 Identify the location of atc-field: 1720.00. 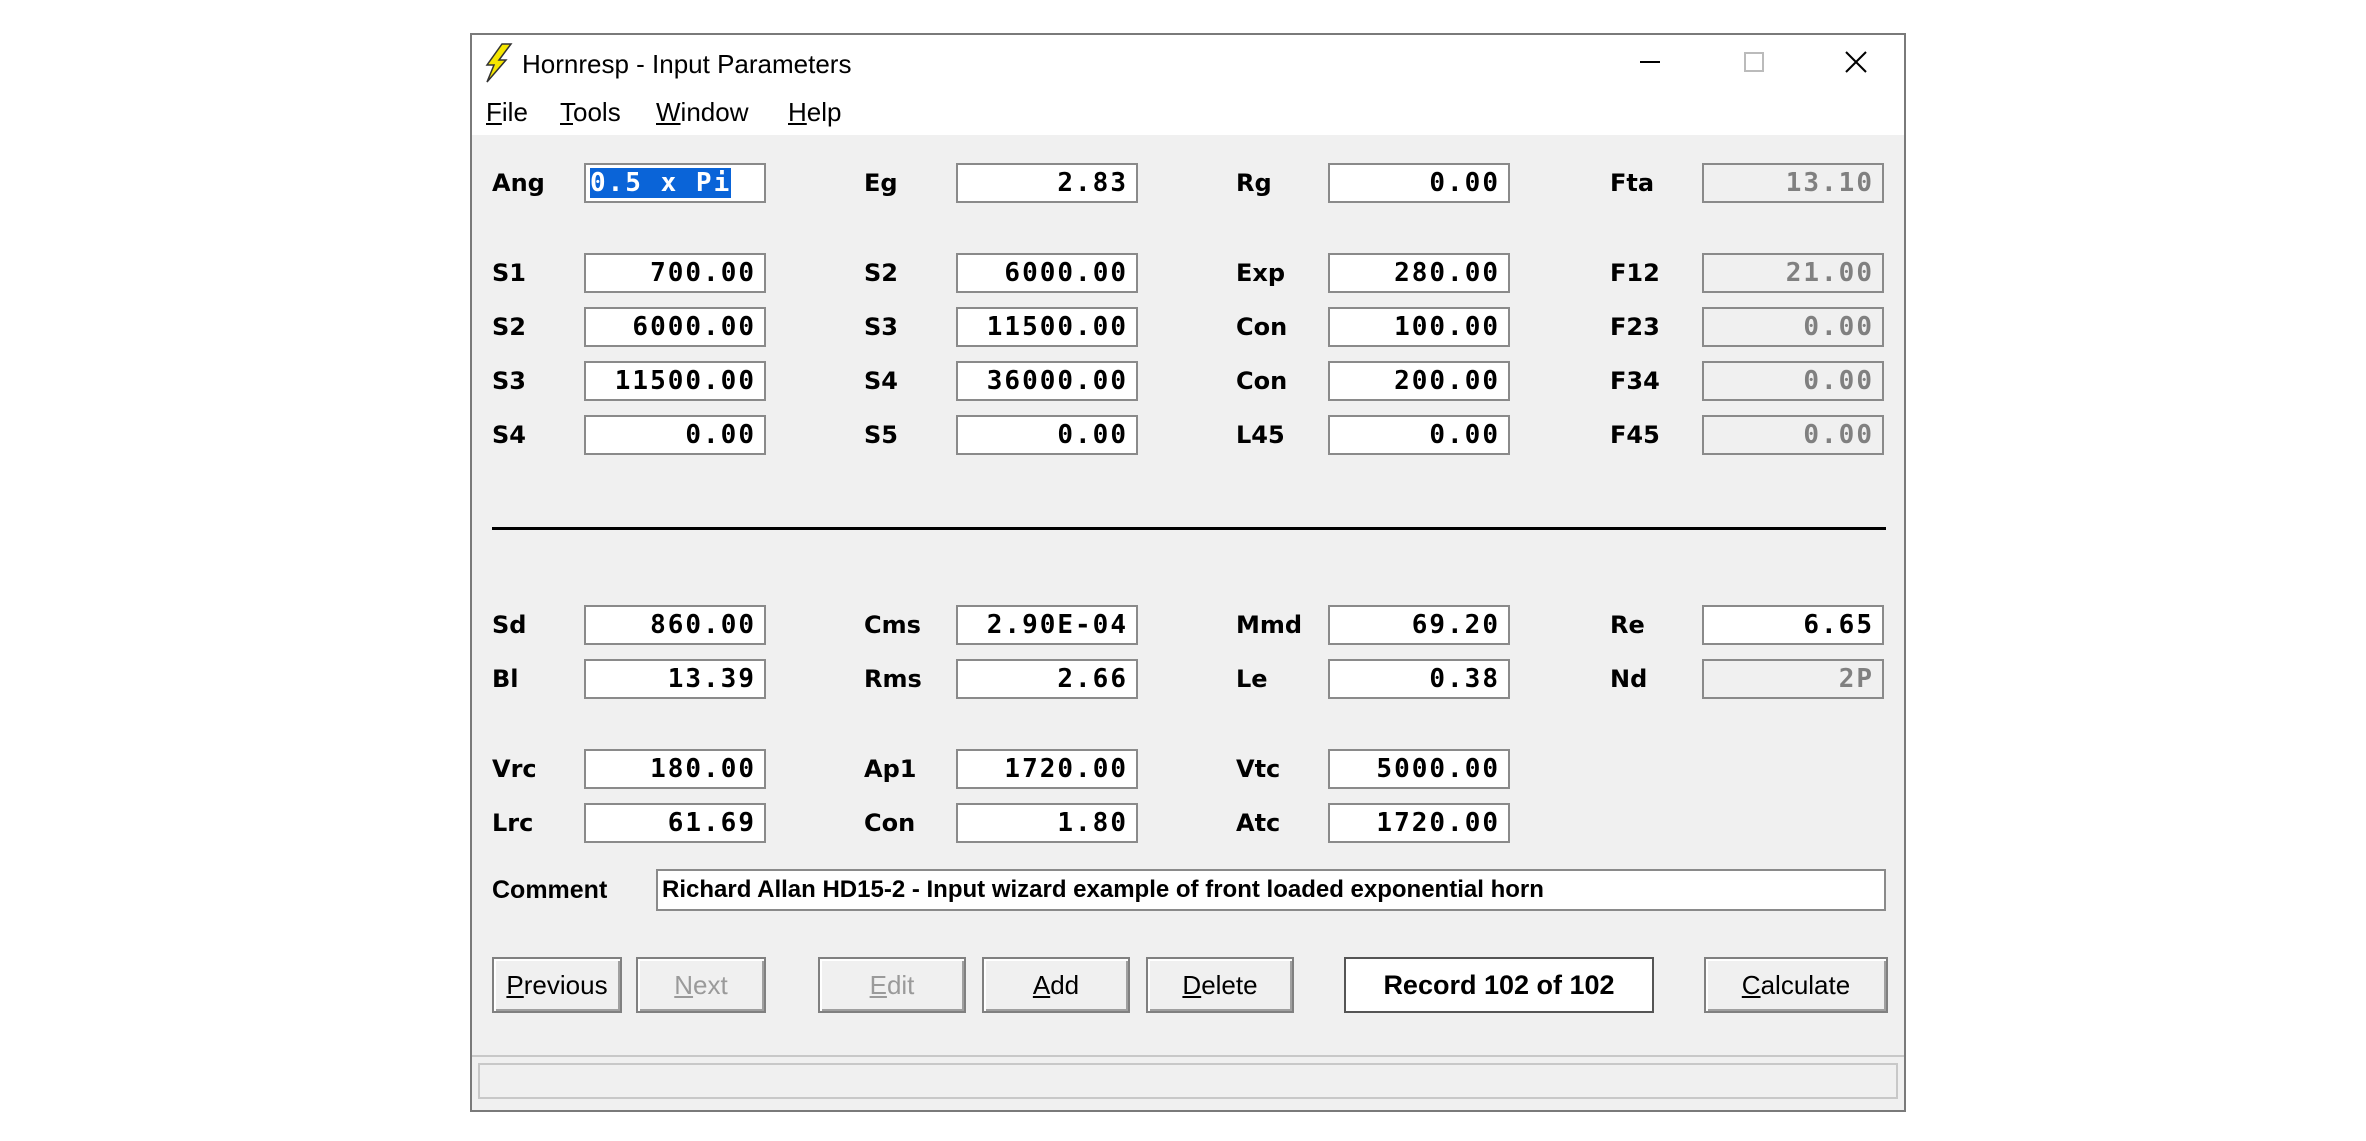
(1419, 823).